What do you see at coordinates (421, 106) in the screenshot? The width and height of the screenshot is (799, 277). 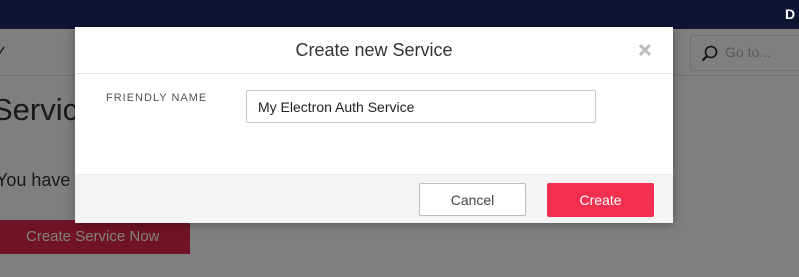 I see `friendly-name-input` at bounding box center [421, 106].